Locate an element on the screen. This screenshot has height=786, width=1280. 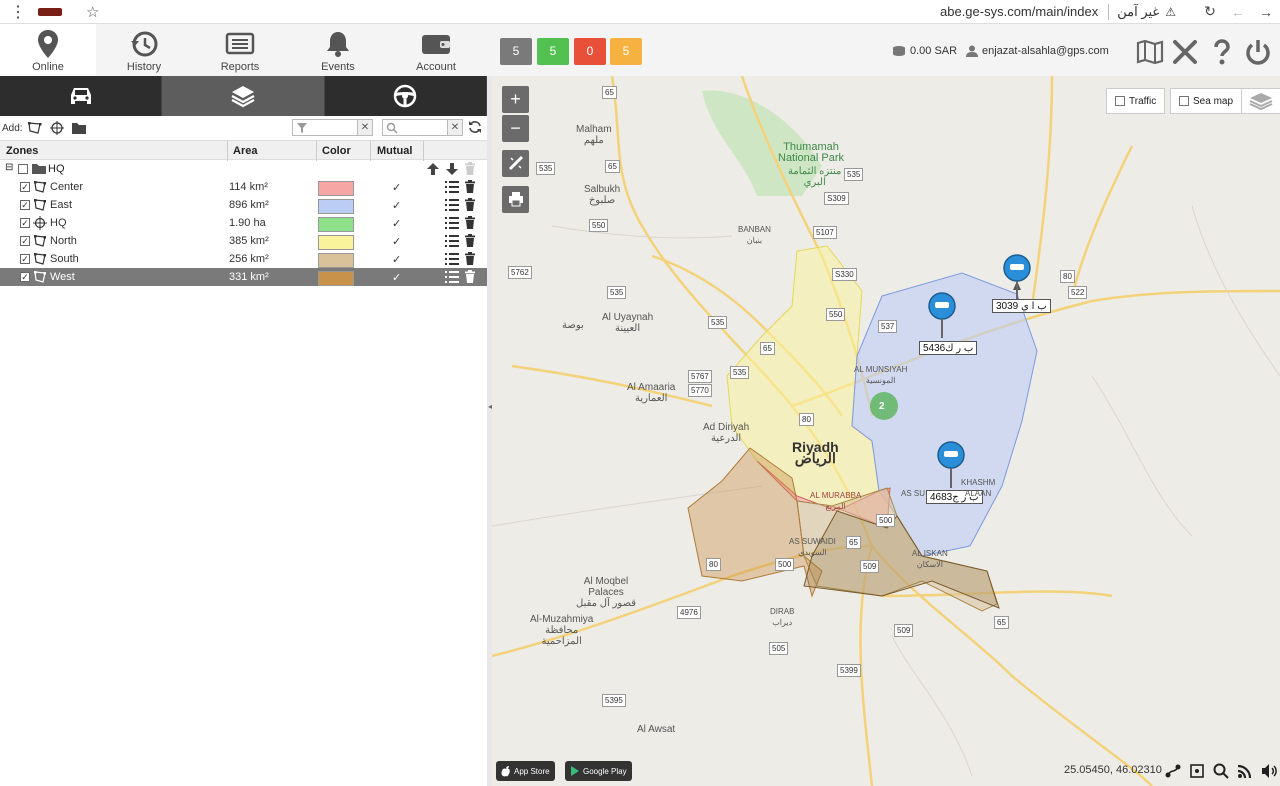
nav-online: Online is located at coordinates (48, 50).